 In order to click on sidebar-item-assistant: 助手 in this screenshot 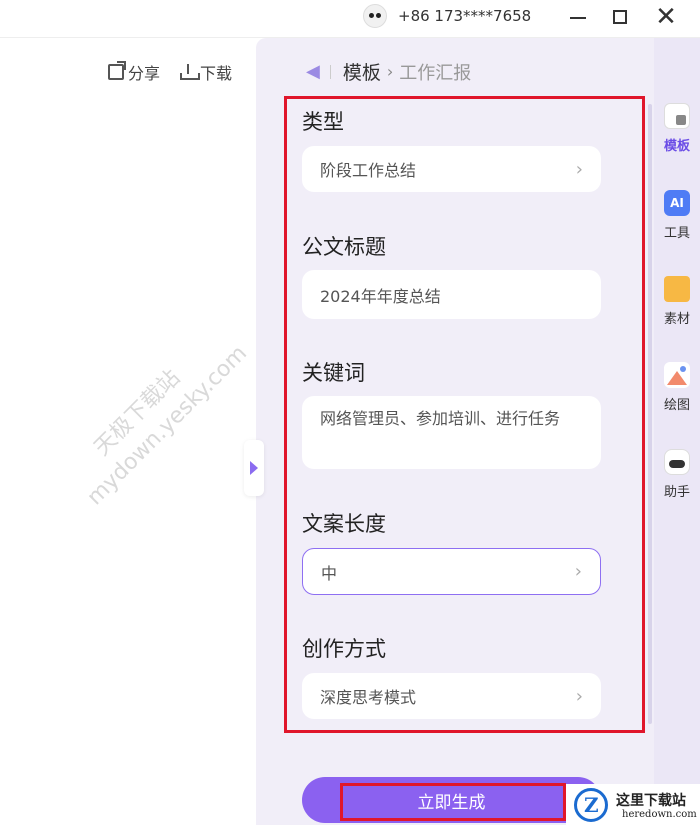, I will do `click(677, 474)`.